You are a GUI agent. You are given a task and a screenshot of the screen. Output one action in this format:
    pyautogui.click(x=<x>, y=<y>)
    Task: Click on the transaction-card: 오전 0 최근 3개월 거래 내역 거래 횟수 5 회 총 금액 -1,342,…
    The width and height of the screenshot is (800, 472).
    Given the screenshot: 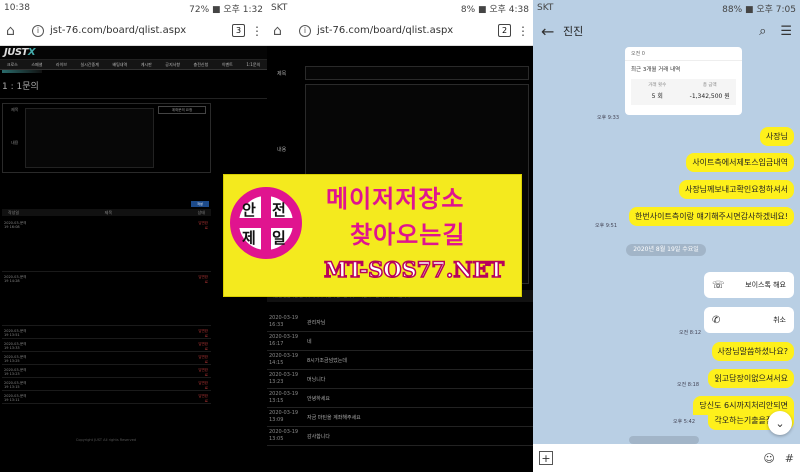 What is the action you would take?
    pyautogui.click(x=683, y=81)
    